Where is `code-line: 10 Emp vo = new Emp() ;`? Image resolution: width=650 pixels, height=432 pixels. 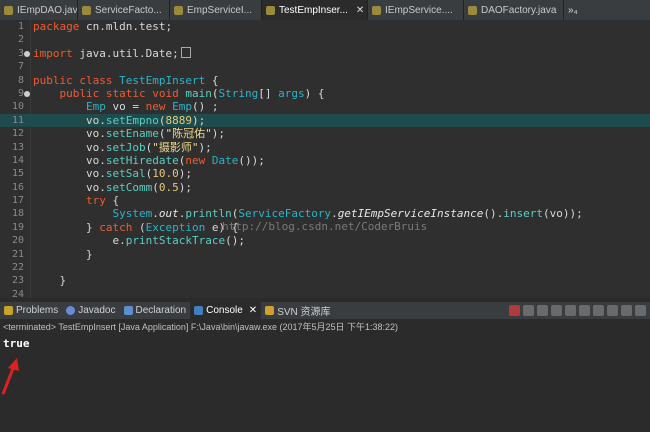 code-line: 10 Emp vo = new Emp() ; is located at coordinates (115, 107).